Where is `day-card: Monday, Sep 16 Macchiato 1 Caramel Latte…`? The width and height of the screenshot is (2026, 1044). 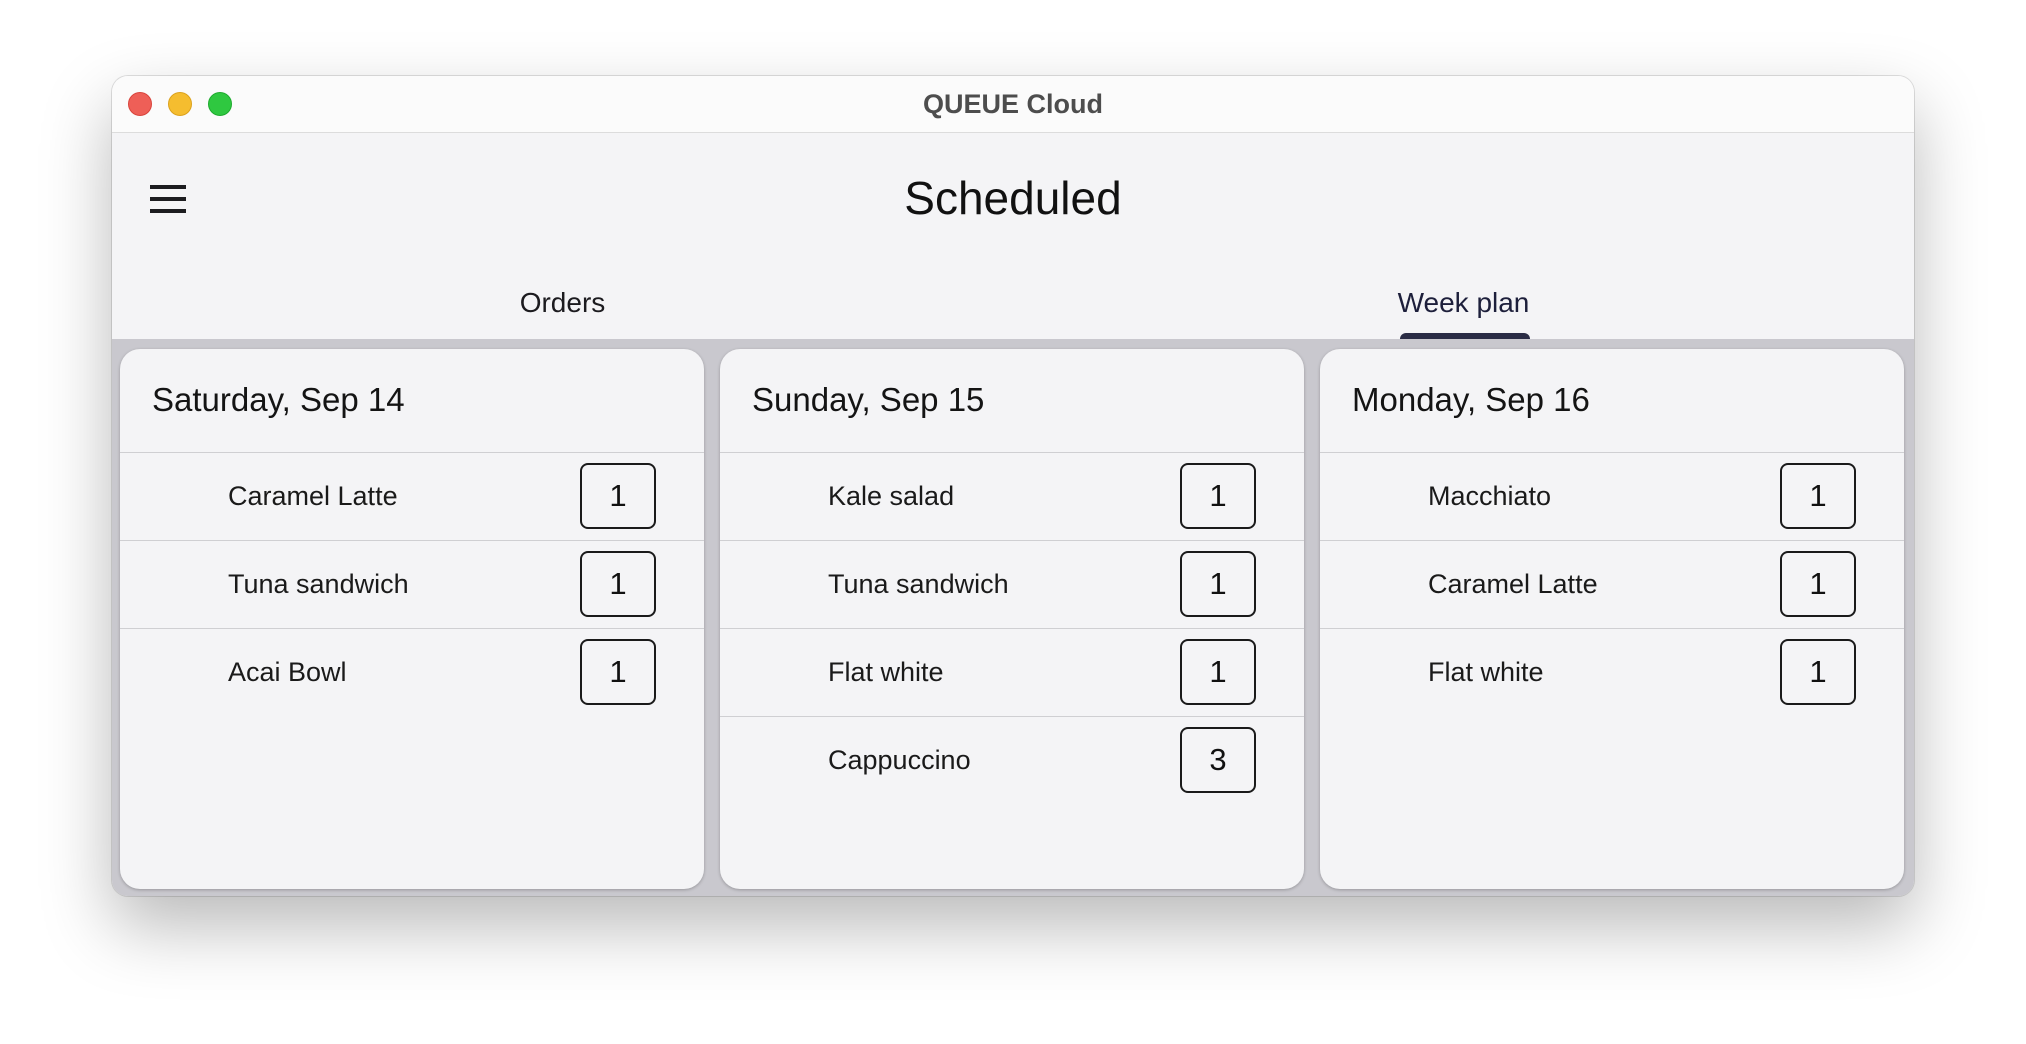
day-card: Monday, Sep 16 Macchiato 1 Caramel Latte… is located at coordinates (1612, 619).